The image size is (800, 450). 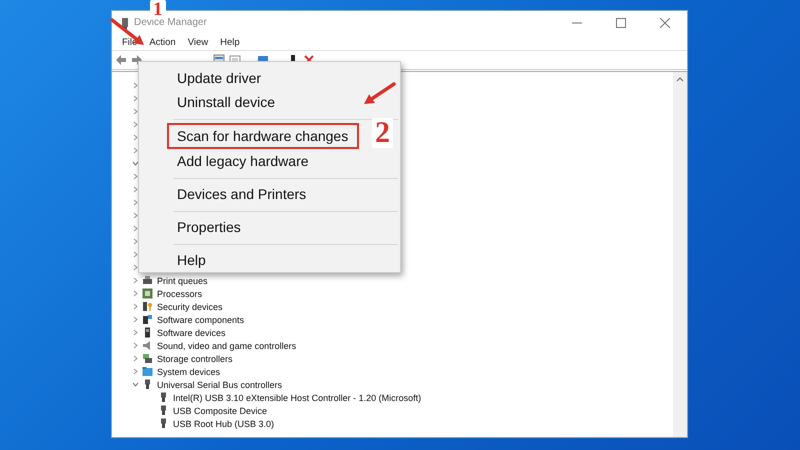 What do you see at coordinates (285, 260) in the screenshot?
I see `menu-item: Help` at bounding box center [285, 260].